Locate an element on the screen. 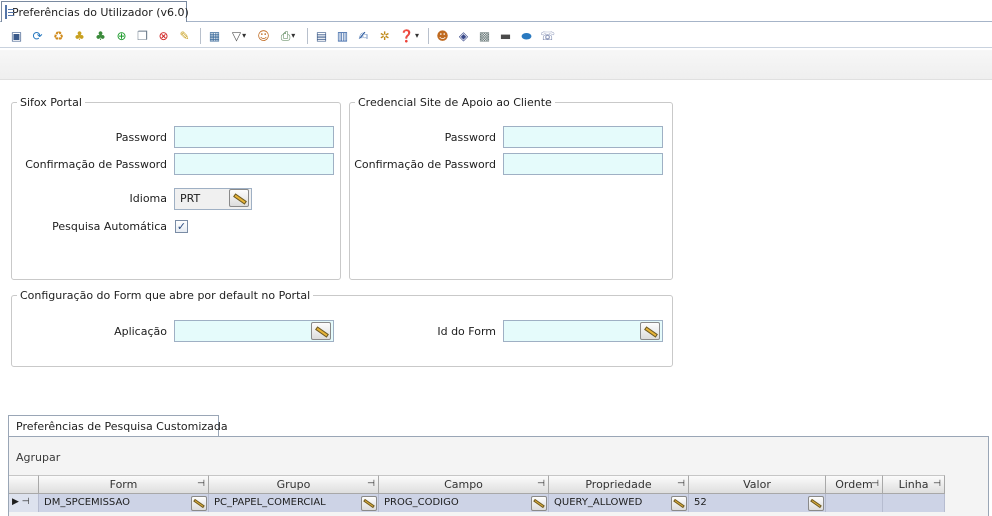  cell-ordem is located at coordinates (854, 503).